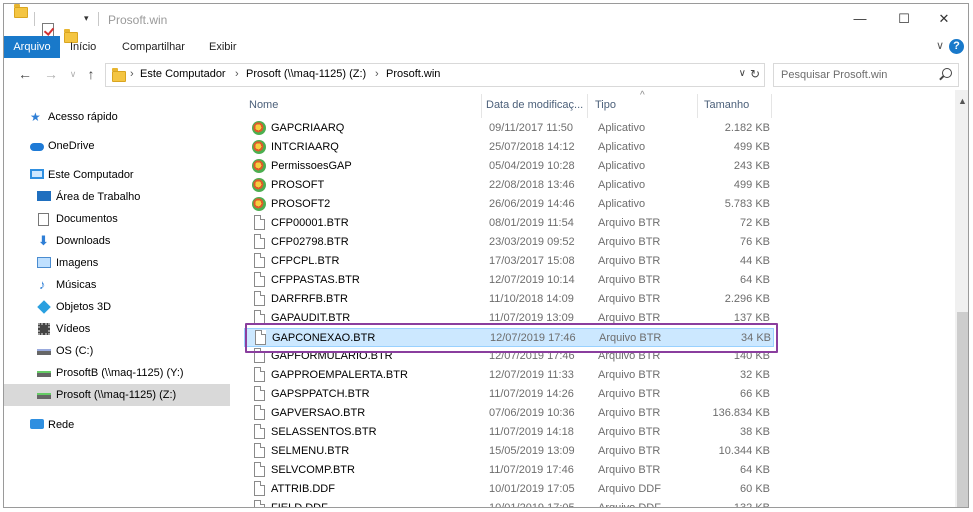 This screenshot has width=973, height=512. I want to click on nav-item-downloads: ⬇ Downloads, so click(117, 241).